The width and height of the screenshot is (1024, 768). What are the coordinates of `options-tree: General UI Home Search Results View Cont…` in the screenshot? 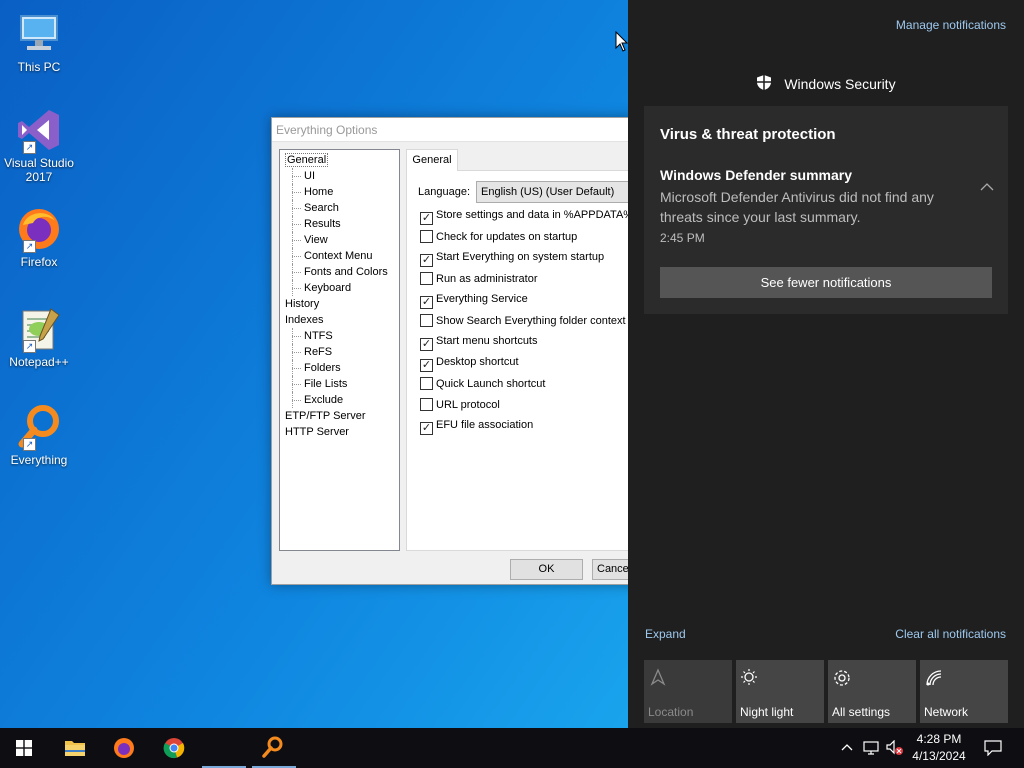 It's located at (339, 350).